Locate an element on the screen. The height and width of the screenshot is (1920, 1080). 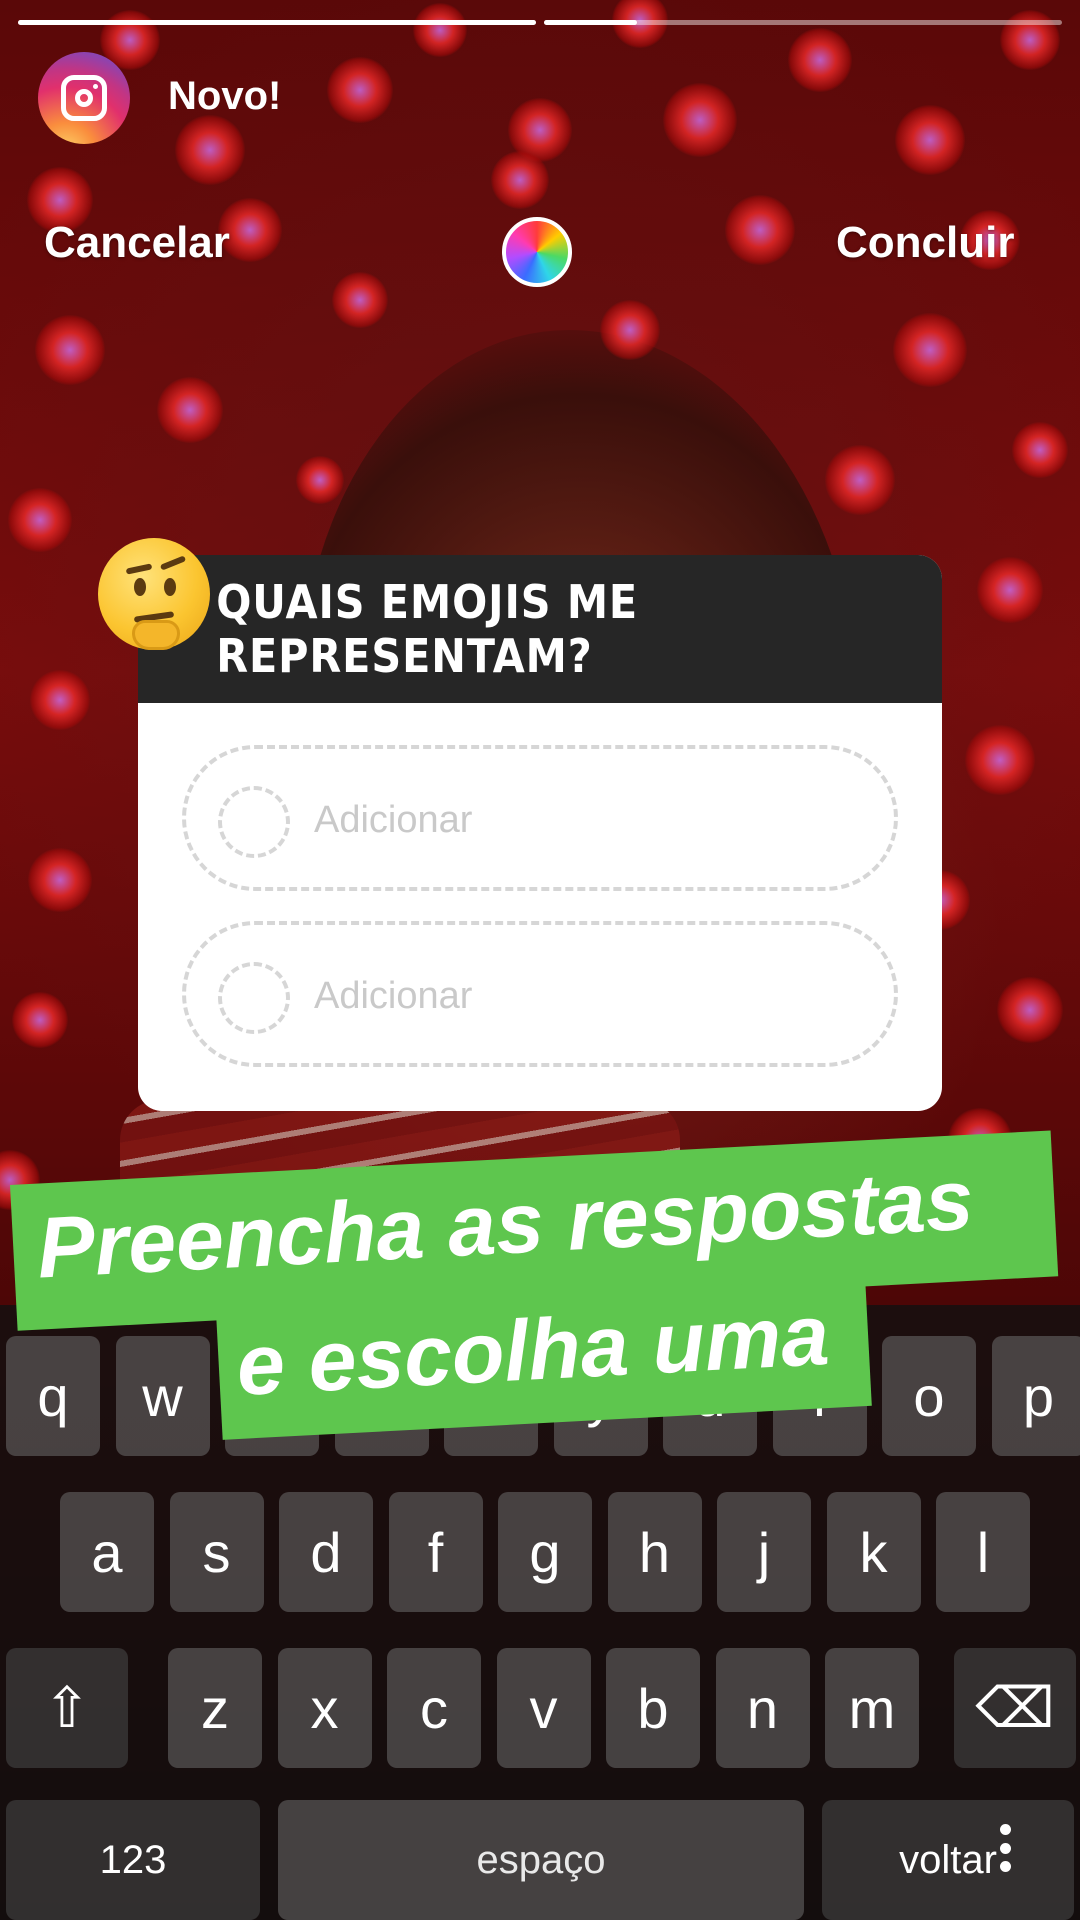
more-options-icon is located at coordinates (1005, 1848).